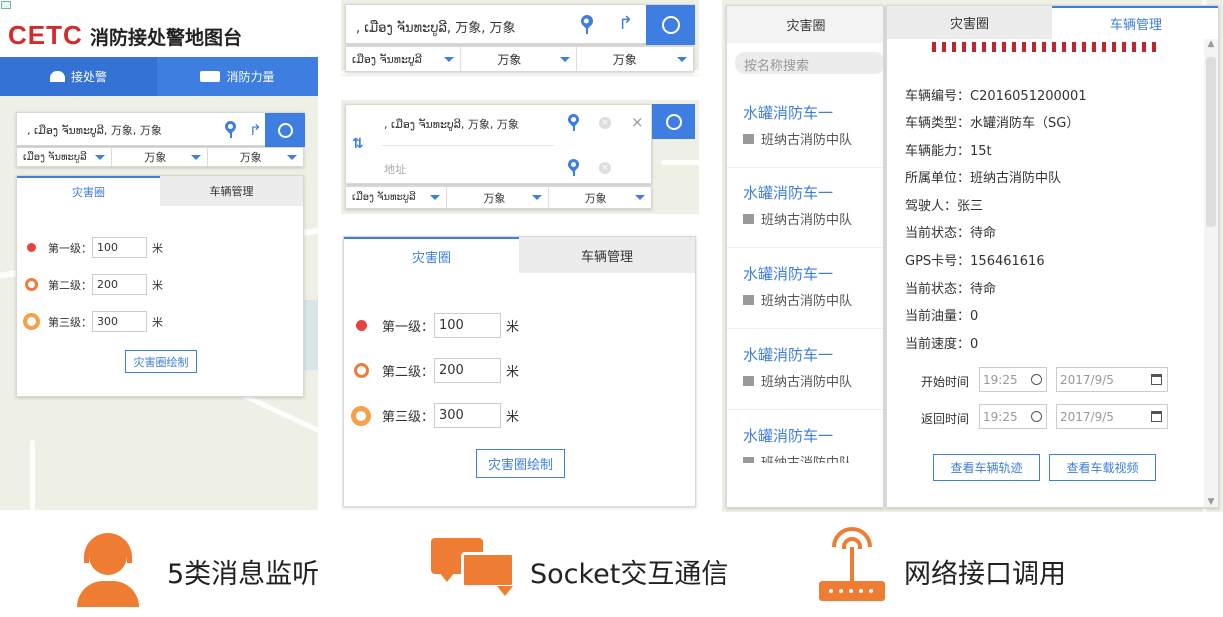  Describe the element at coordinates (948, 151) in the screenshot. I see `vehicle-capacity: 车辆能力：15t` at that location.